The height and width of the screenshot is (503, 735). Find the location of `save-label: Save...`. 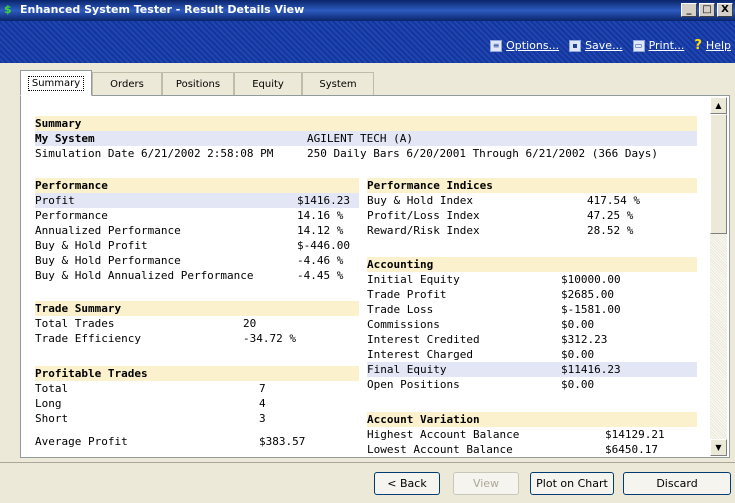

save-label: Save... is located at coordinates (604, 45).